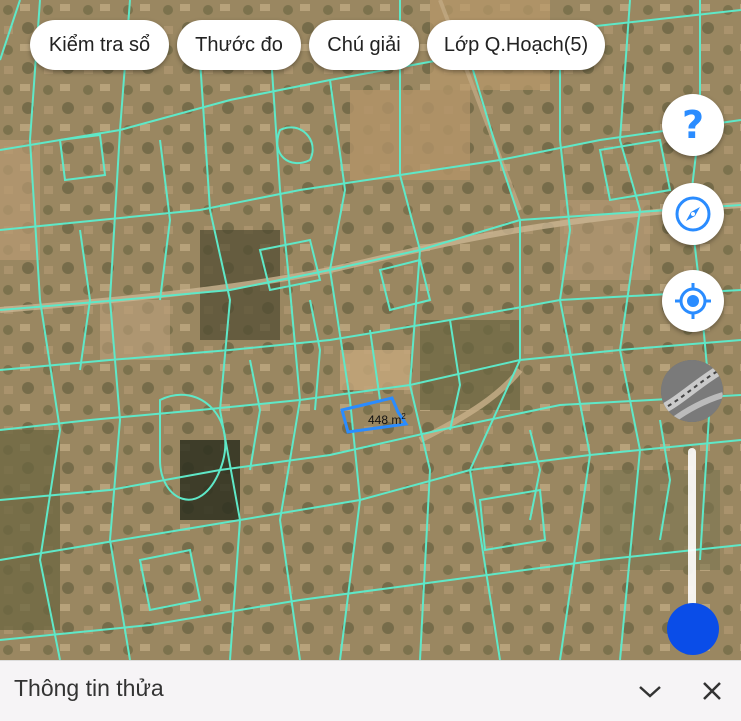  What do you see at coordinates (516, 45) in the screenshot?
I see `planning-layer-button: Lớp Q.Hoạch(5)` at bounding box center [516, 45].